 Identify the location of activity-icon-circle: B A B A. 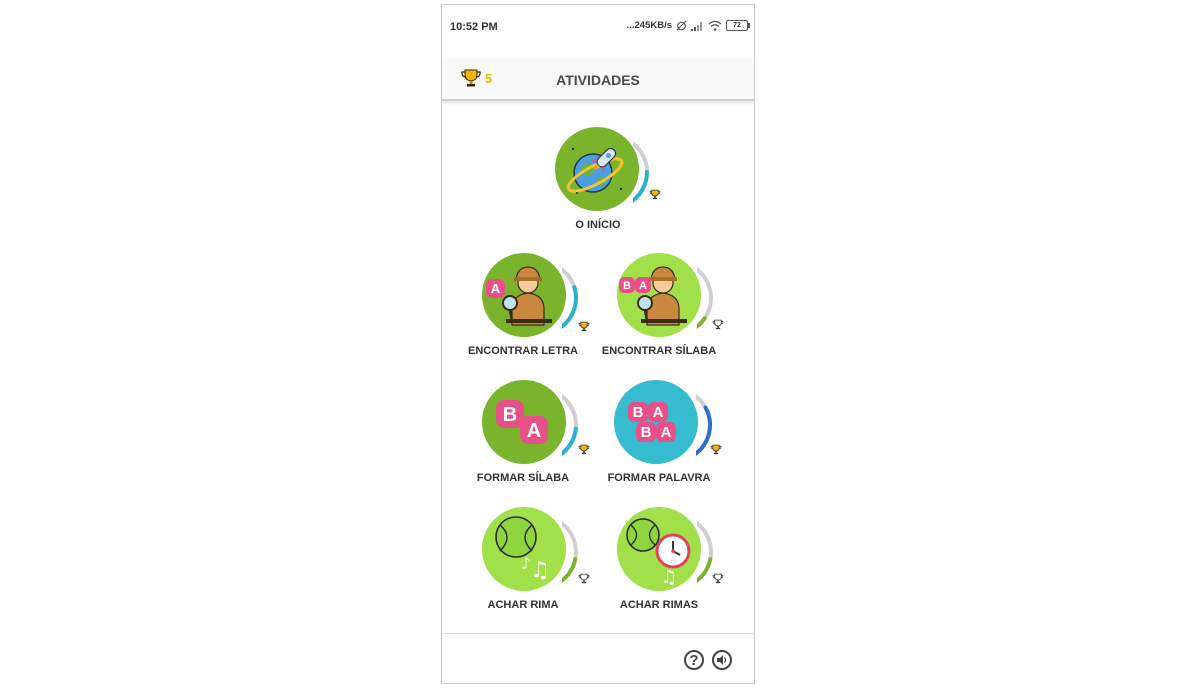
(656, 422).